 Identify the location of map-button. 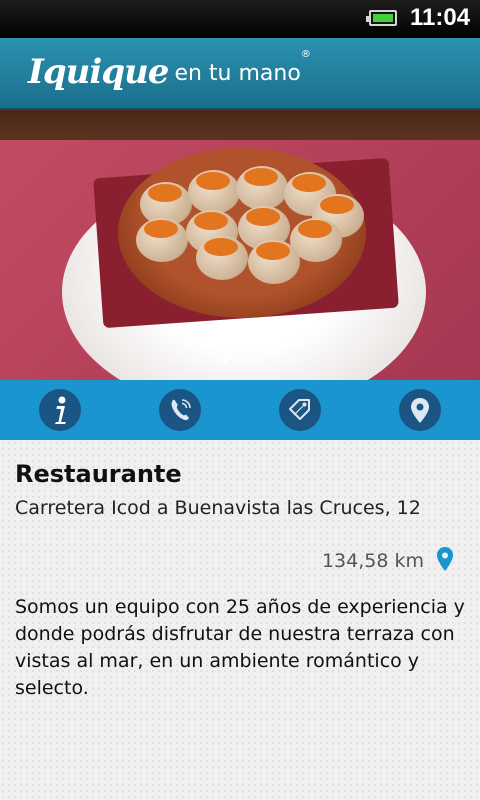
(420, 410).